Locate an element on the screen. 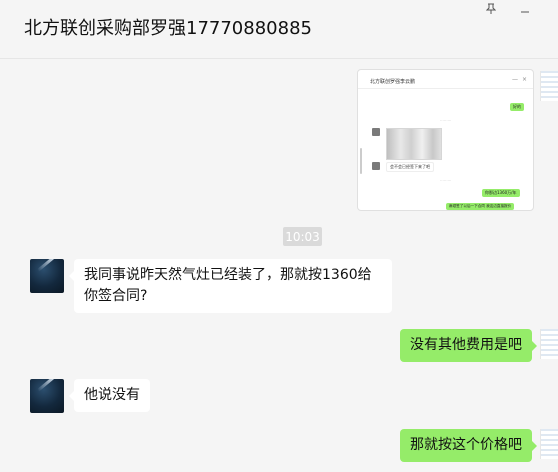 This screenshot has height=472, width=558. screenshot-msg: 会不会已经签下来了吧 is located at coordinates (410, 167).